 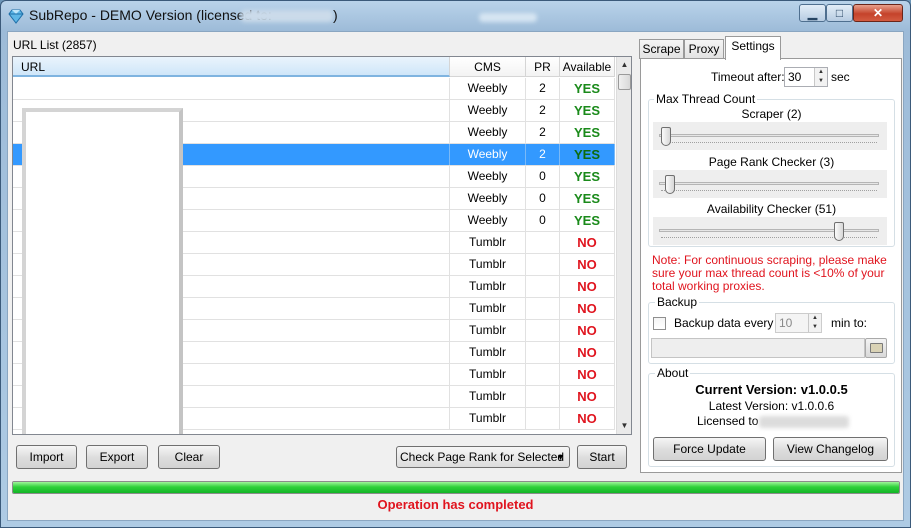 What do you see at coordinates (798, 323) in the screenshot?
I see `backup-interval-spinner: 10 ▲ ▼` at bounding box center [798, 323].